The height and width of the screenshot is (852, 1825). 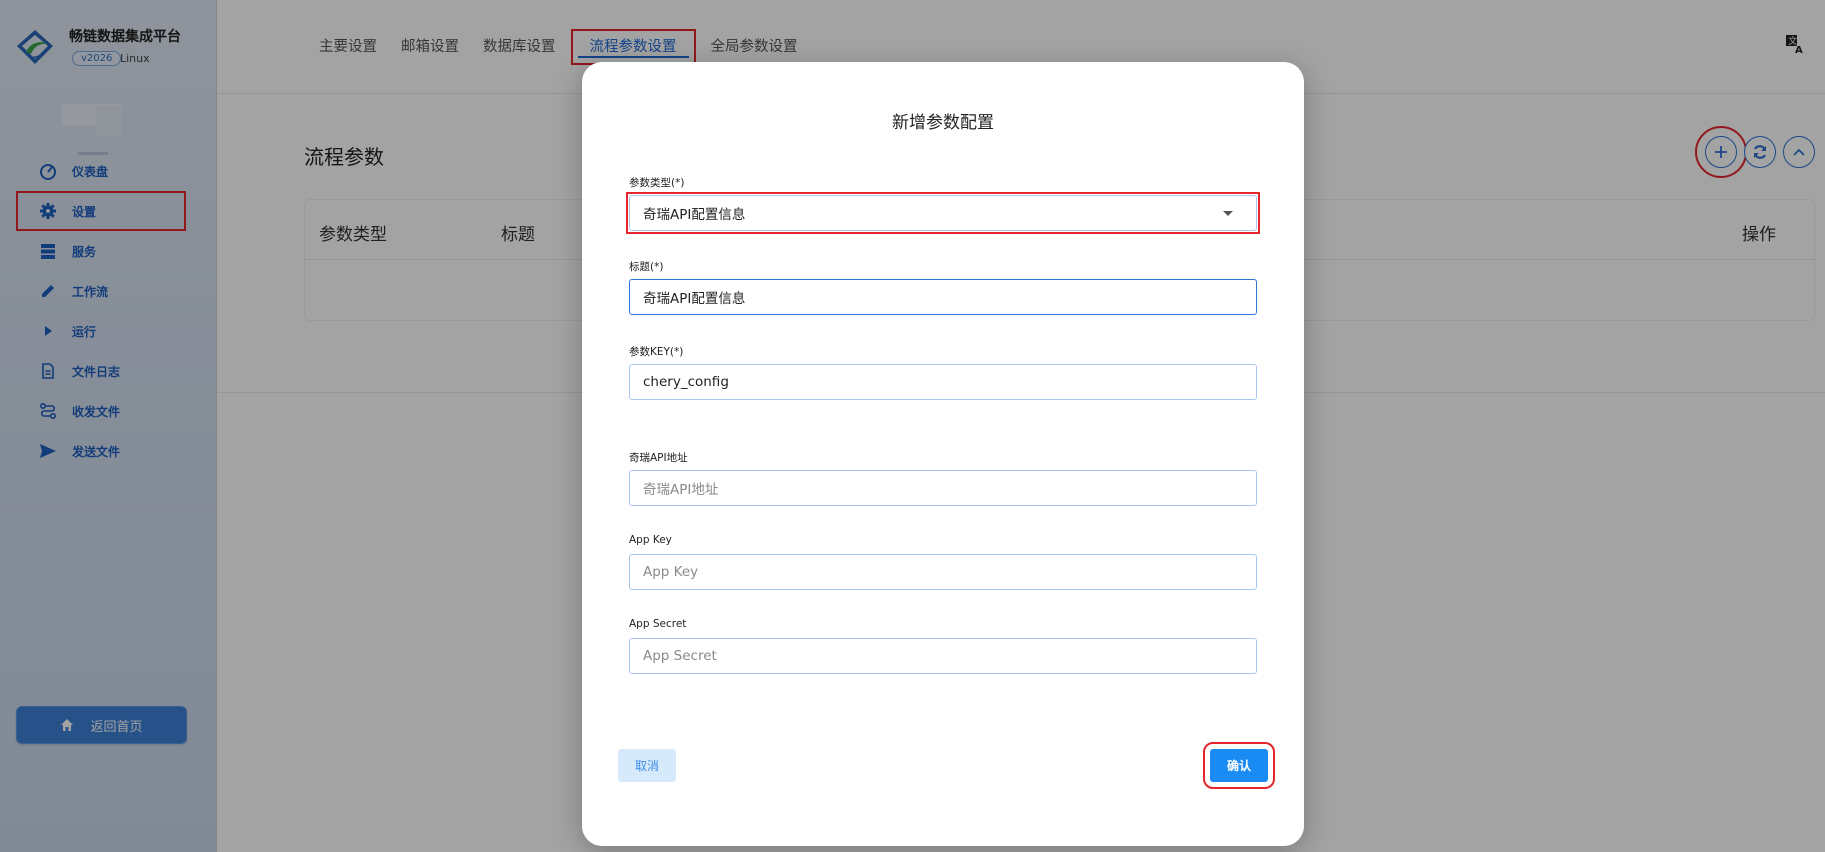 I want to click on app-secret-input: App Secret, so click(x=943, y=656).